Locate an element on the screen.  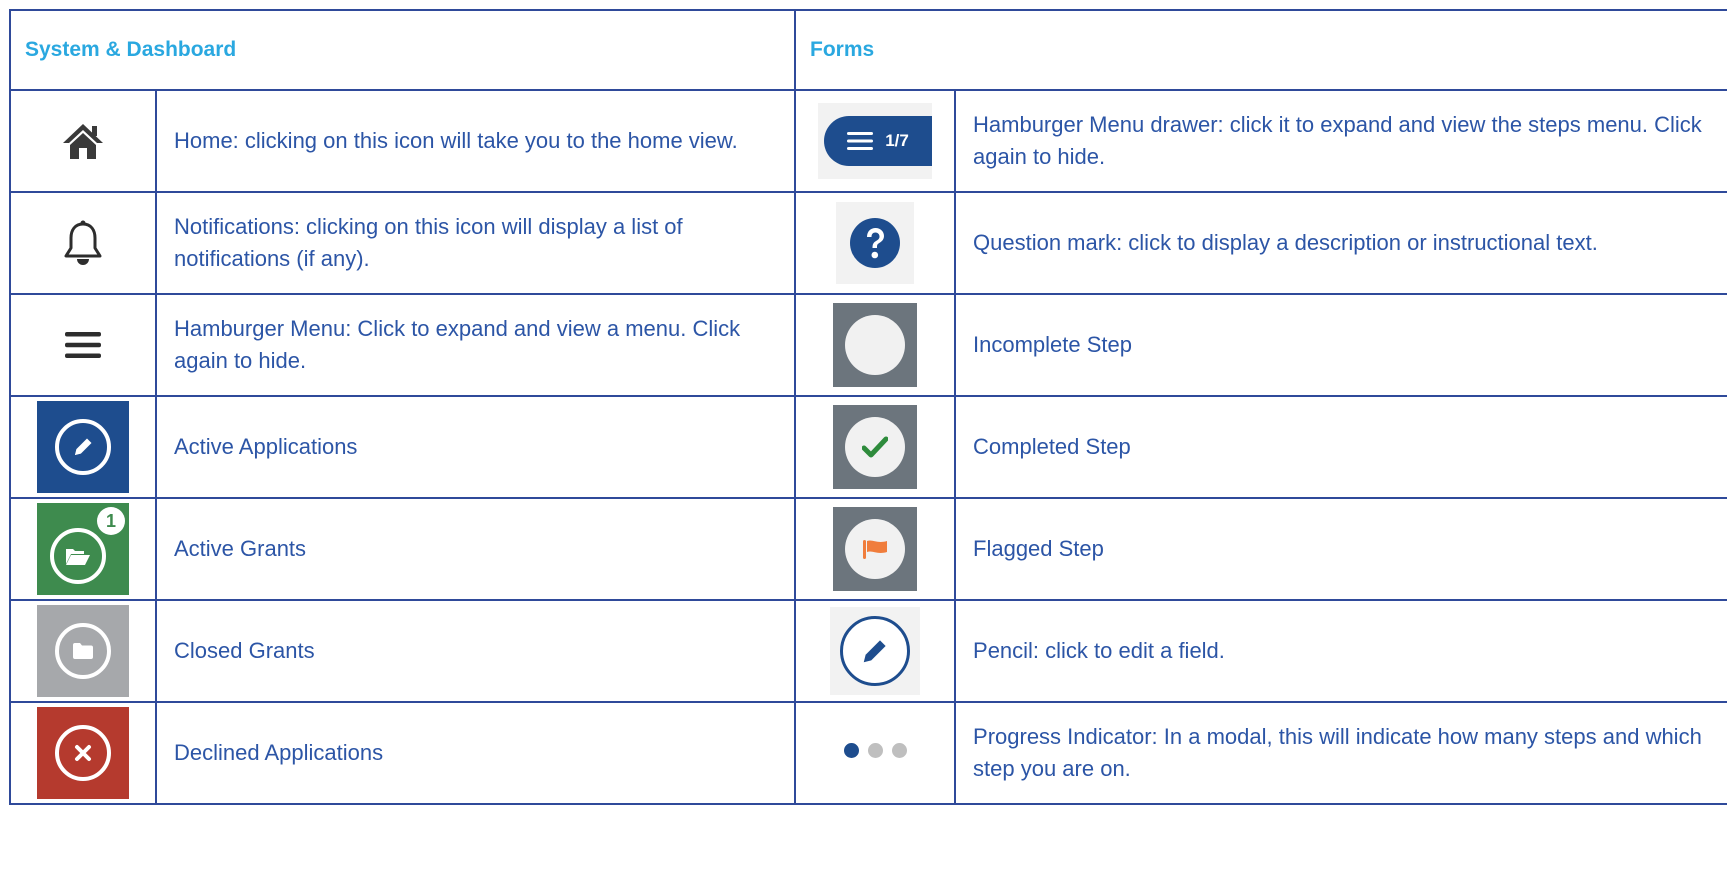
declined-applications-cell is located at coordinates (83, 753).